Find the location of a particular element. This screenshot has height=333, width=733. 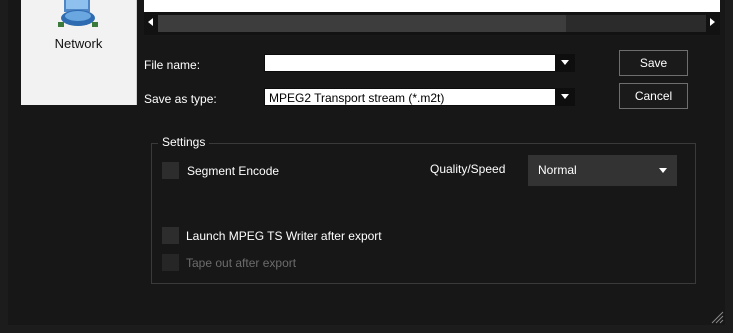

save-as-type-select: MPEG2 Transport stream (*.m2t) is located at coordinates (419, 97).